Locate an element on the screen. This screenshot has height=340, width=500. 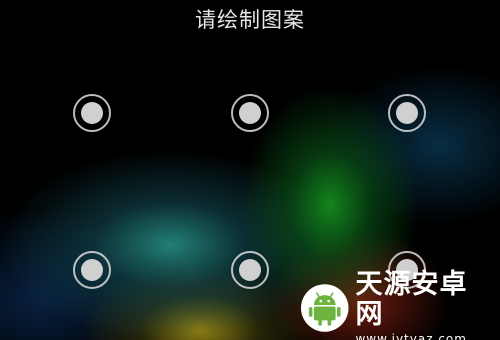
watermark-site-url: www.jytyaz.com is located at coordinates (411, 336).